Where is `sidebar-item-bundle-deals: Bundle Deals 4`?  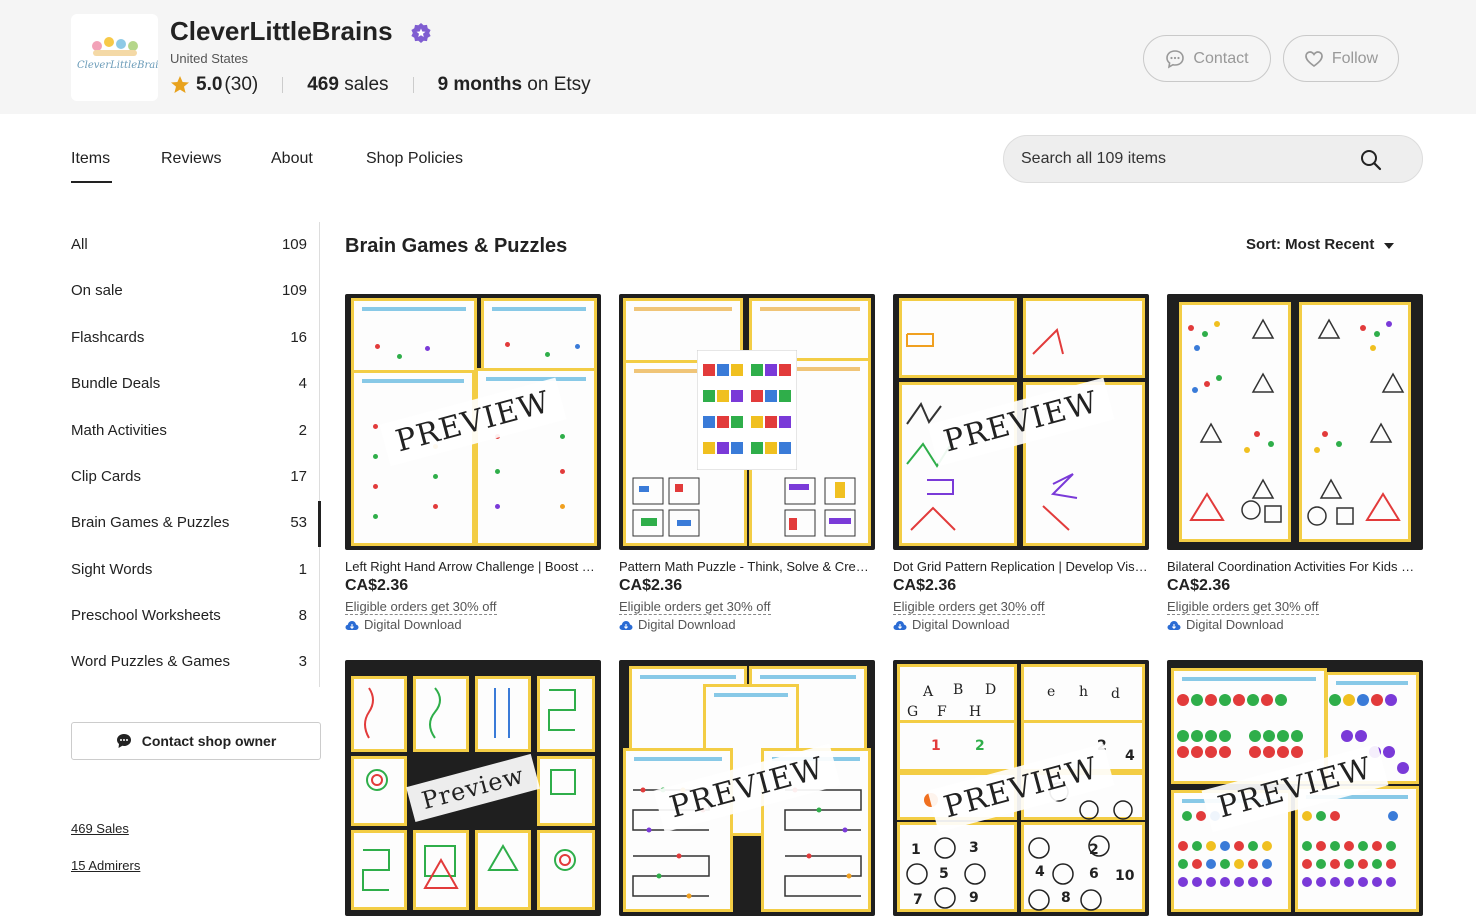 sidebar-item-bundle-deals: Bundle Deals 4 is located at coordinates (189, 387).